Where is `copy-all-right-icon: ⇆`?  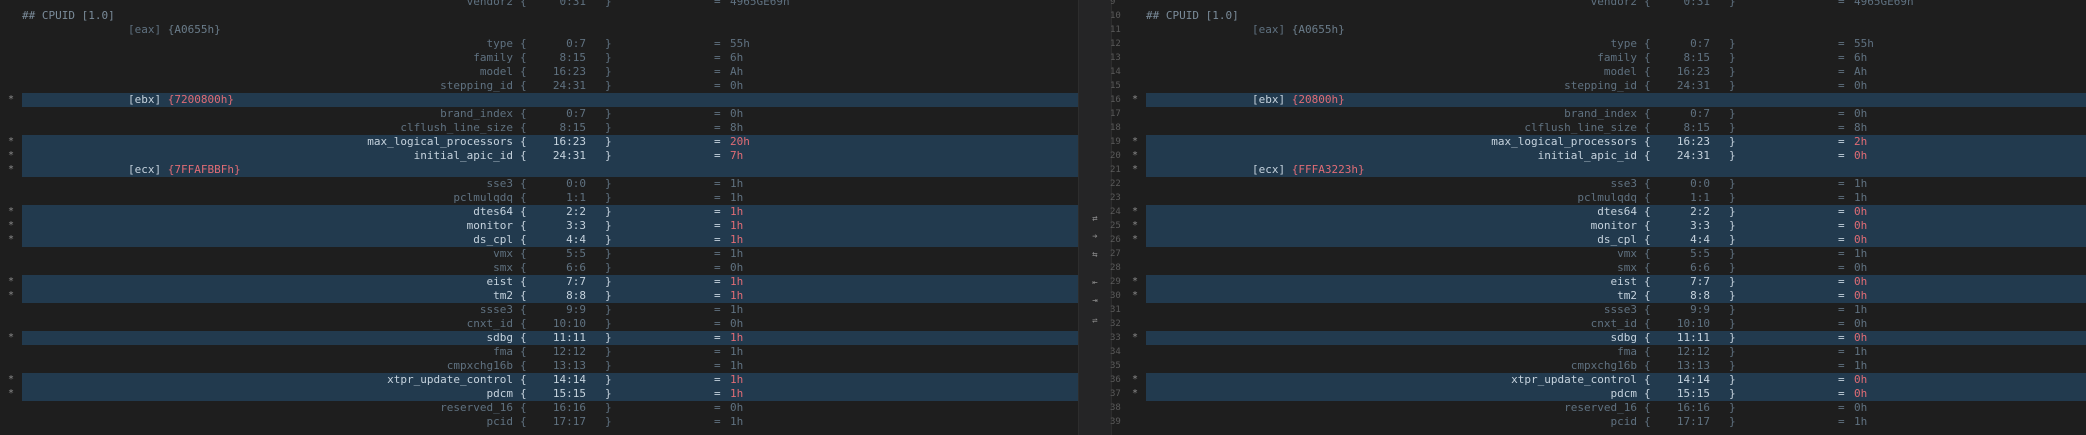 copy-all-right-icon: ⇆ is located at coordinates (1095, 255).